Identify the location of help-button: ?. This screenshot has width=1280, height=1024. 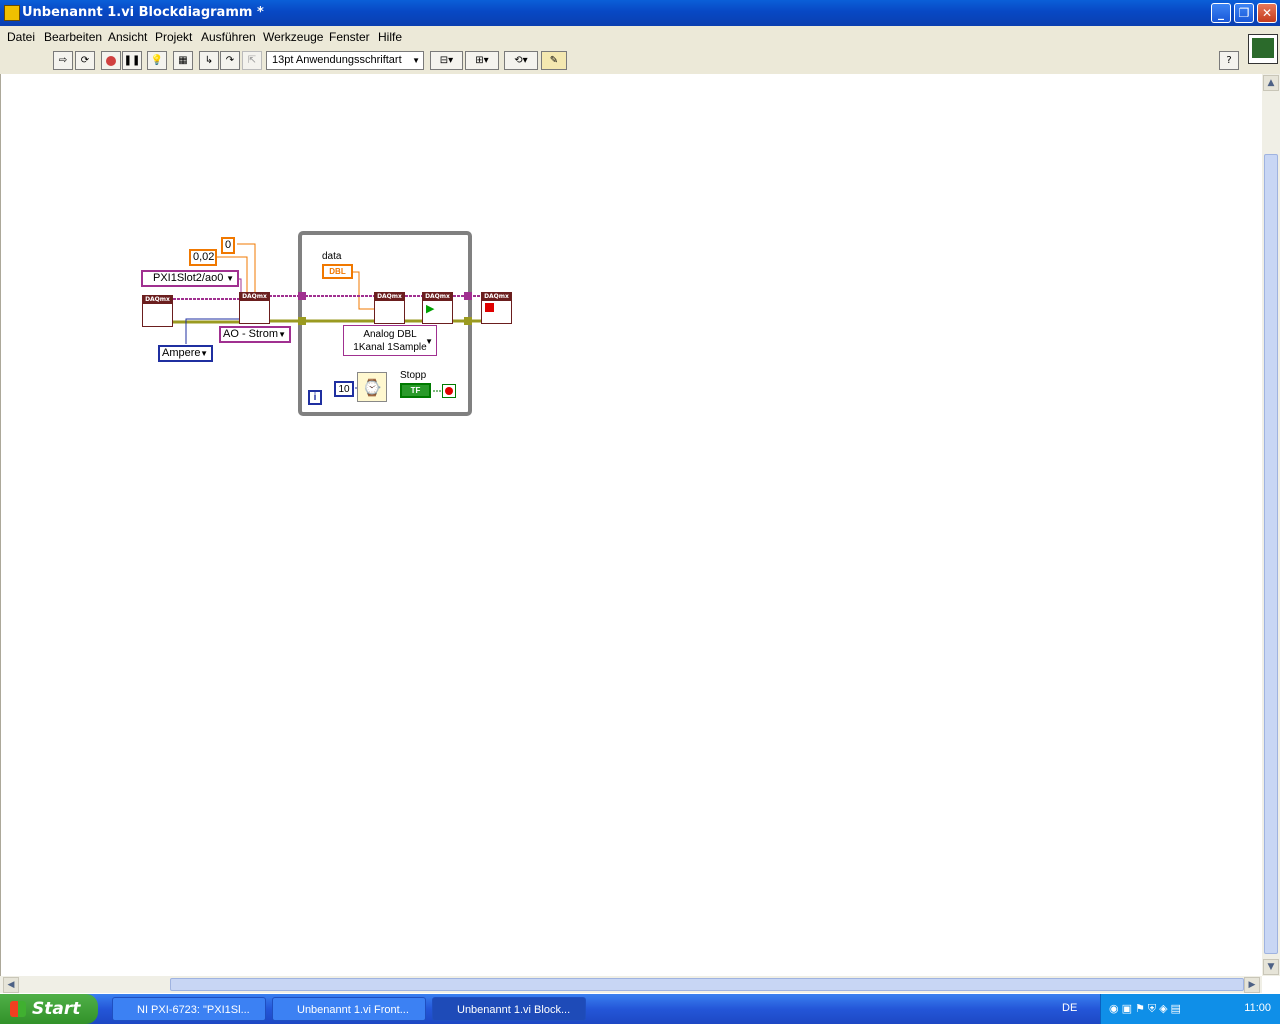
(1229, 60).